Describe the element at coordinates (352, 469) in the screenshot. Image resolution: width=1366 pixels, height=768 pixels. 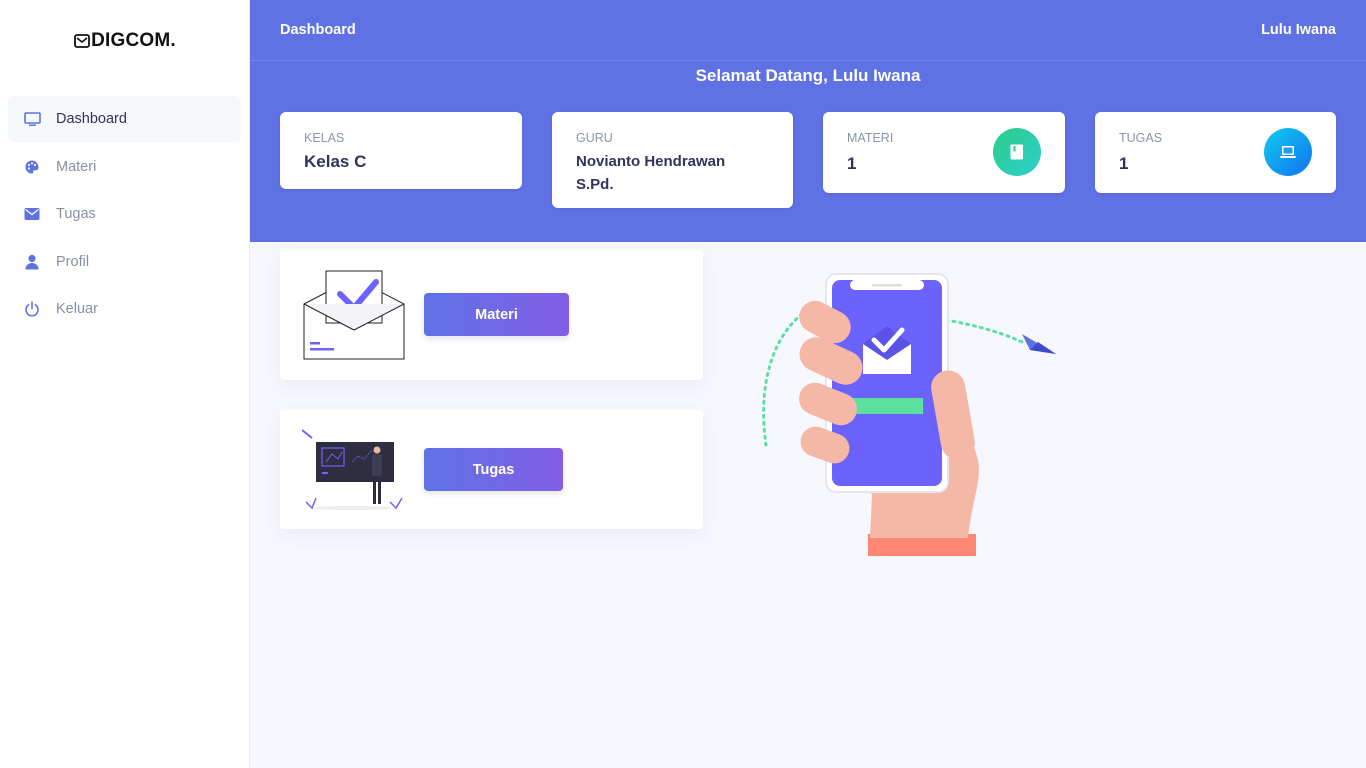
I see `teacher-board-illustration` at that location.